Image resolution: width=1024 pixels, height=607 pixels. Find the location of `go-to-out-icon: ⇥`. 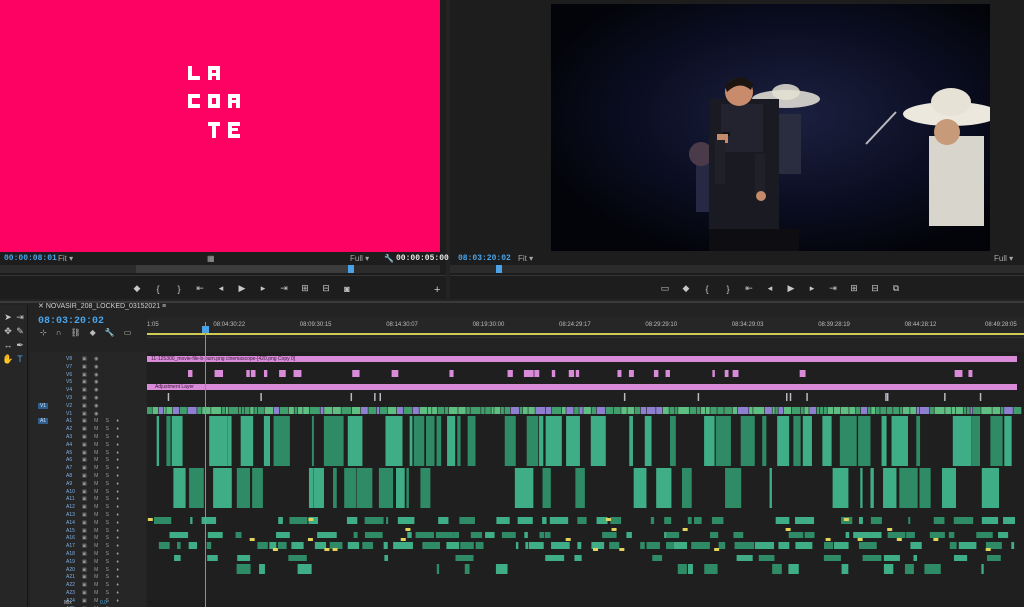

go-to-out-icon: ⇥ is located at coordinates (833, 288).